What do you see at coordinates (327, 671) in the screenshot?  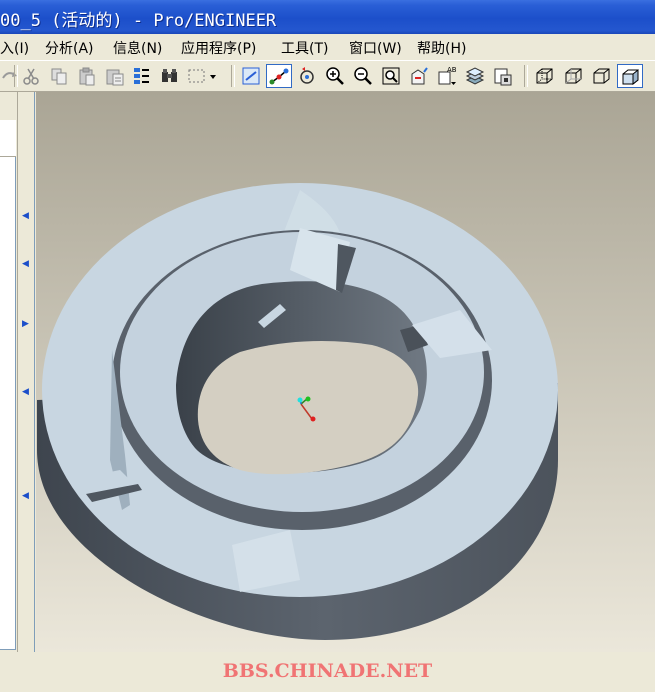 I see `watermark-text: BBS.CHINADE.NET` at bounding box center [327, 671].